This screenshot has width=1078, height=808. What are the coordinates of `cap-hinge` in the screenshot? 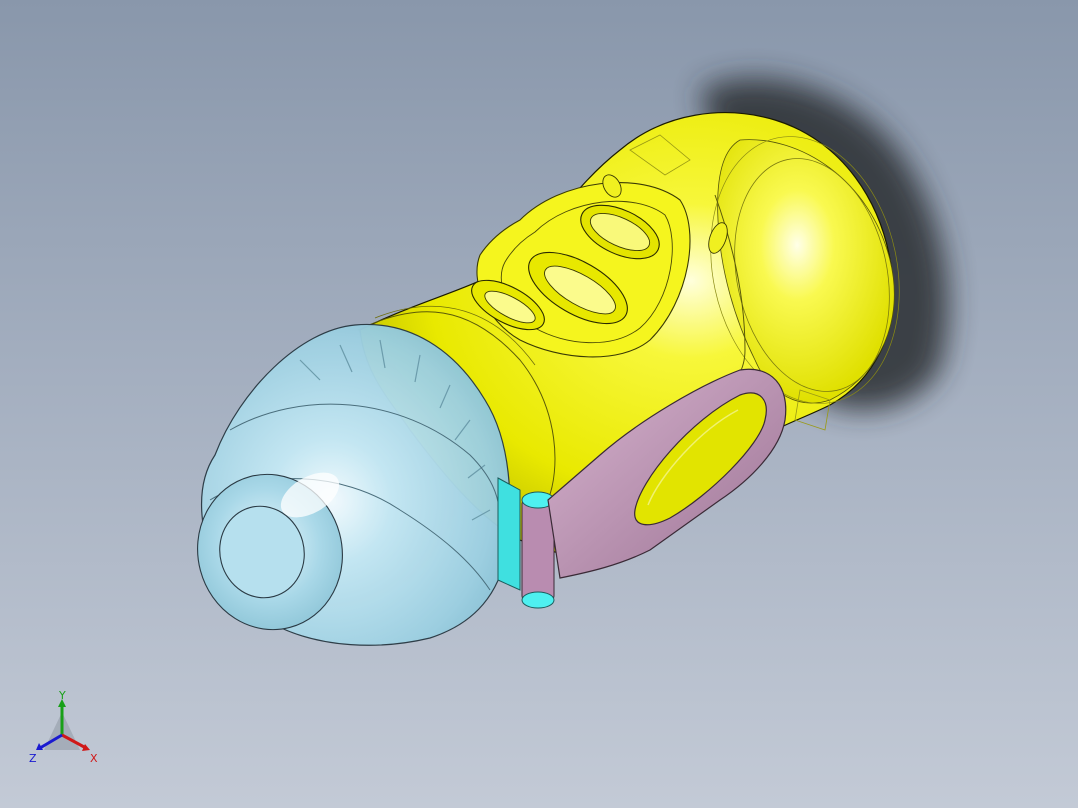 It's located at (526, 543).